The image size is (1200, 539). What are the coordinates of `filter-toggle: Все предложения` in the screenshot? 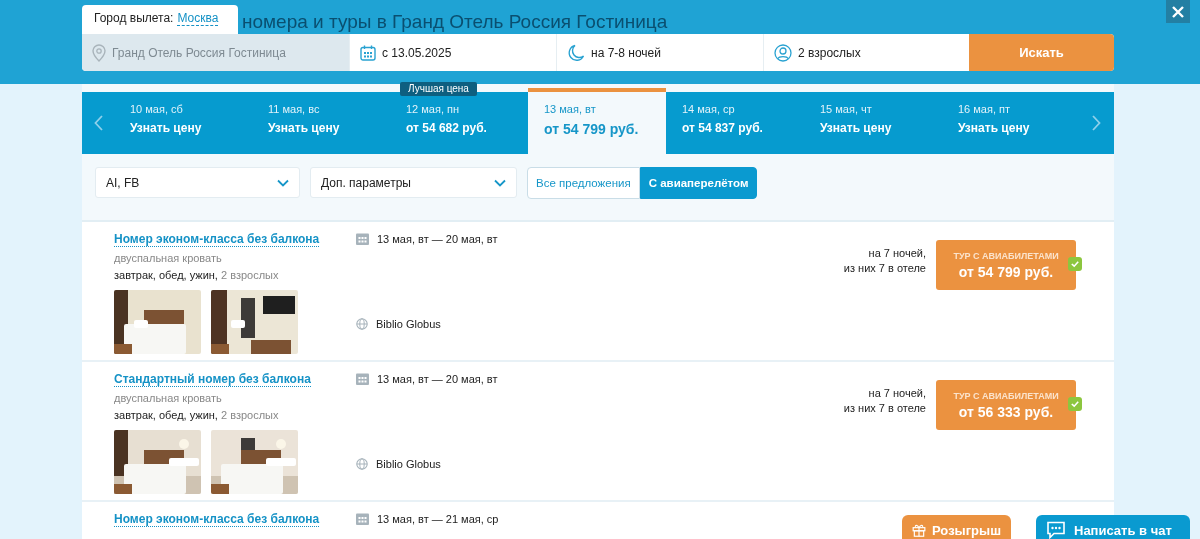 It's located at (583, 183).